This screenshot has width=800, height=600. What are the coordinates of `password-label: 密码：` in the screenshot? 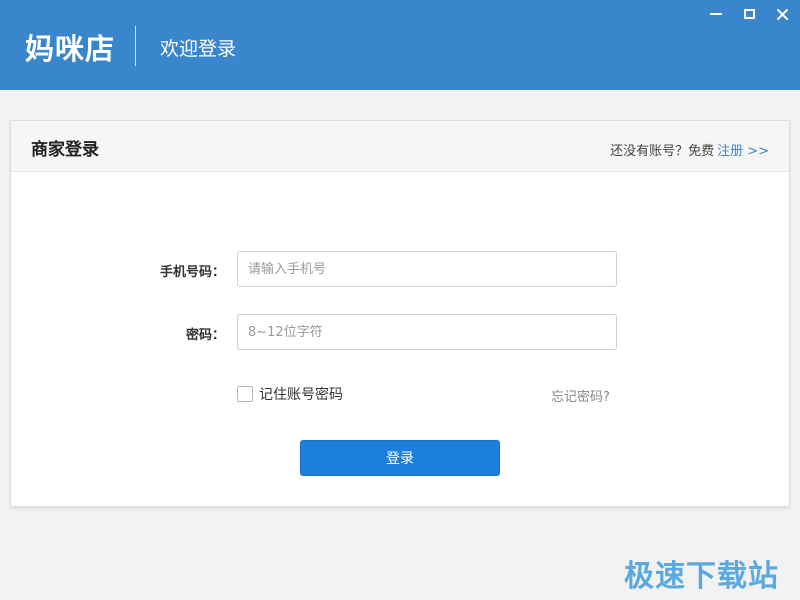 It's located at (205, 335).